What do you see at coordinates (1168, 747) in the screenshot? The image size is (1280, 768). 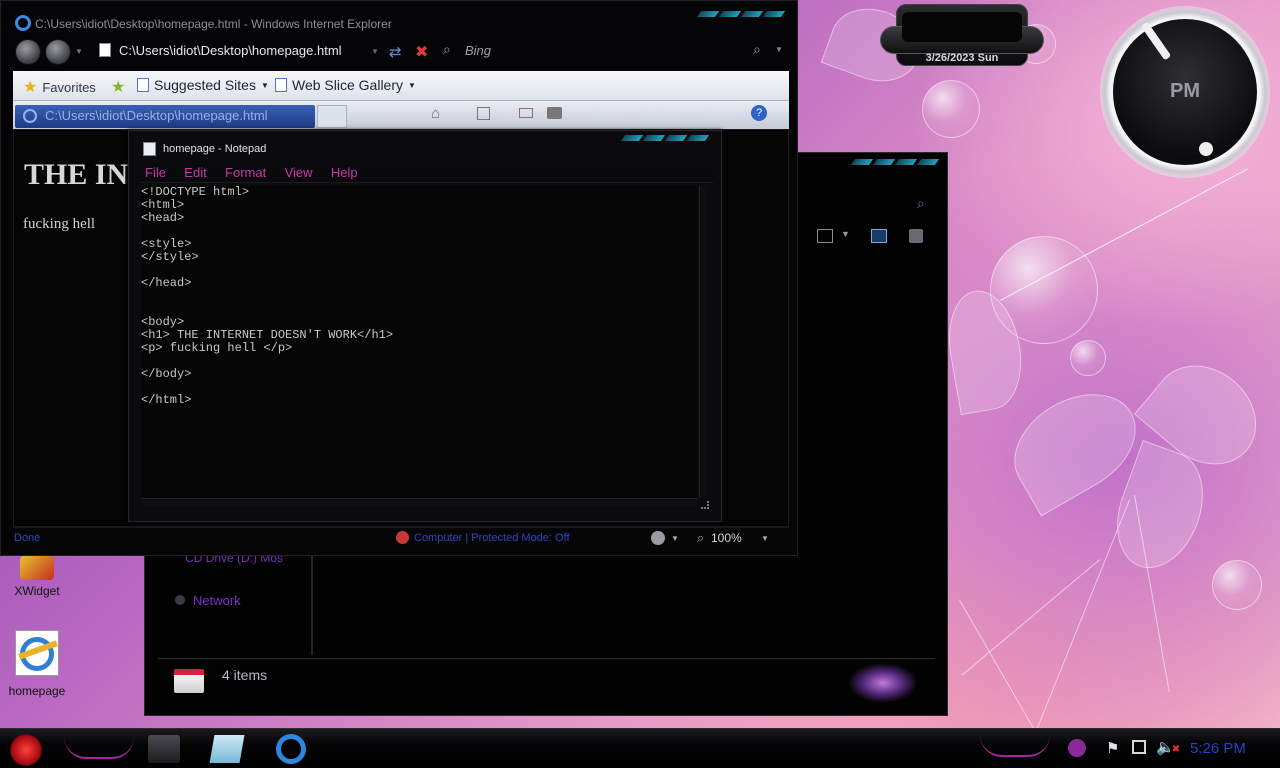 I see `volume-muted-icon: 🔈✖` at bounding box center [1168, 747].